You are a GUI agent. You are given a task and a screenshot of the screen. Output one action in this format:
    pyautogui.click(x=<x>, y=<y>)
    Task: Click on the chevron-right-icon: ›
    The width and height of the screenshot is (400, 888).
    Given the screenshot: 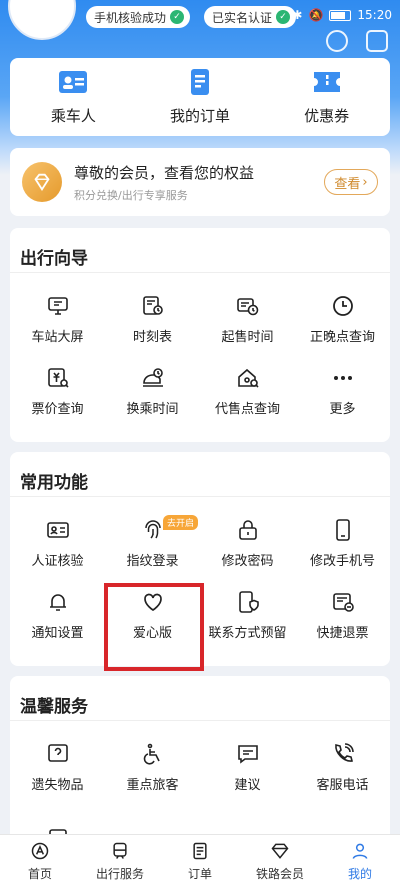 What is the action you would take?
    pyautogui.click(x=365, y=182)
    